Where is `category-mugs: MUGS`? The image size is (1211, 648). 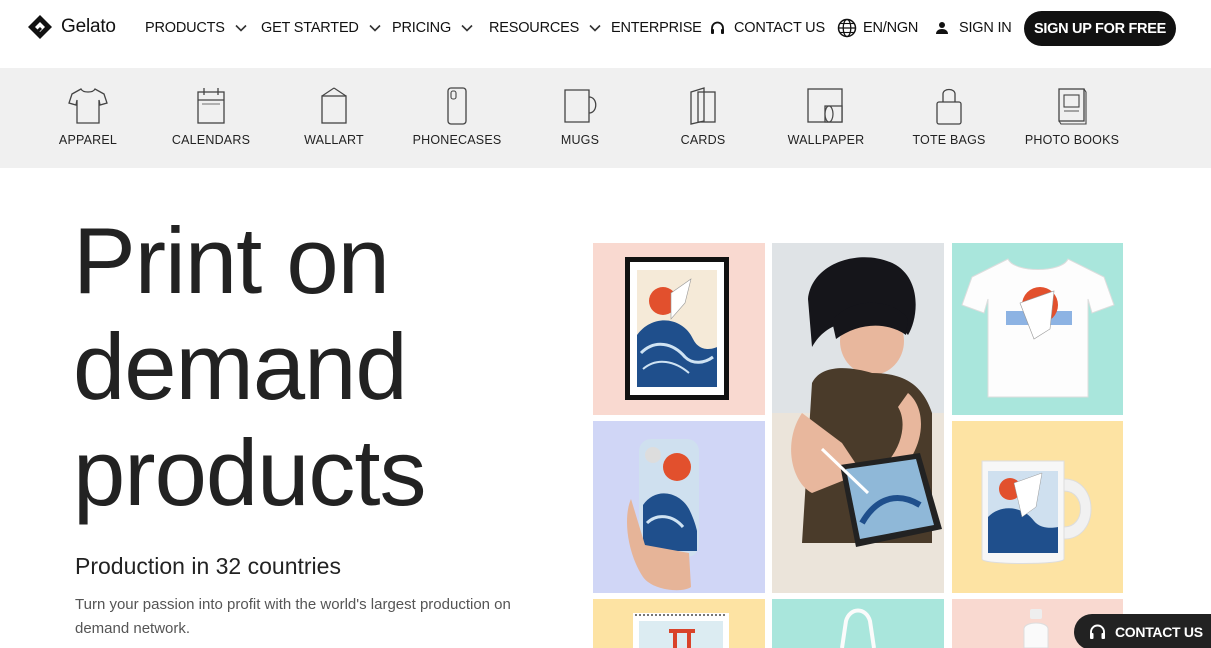 category-mugs: MUGS is located at coordinates (580, 118).